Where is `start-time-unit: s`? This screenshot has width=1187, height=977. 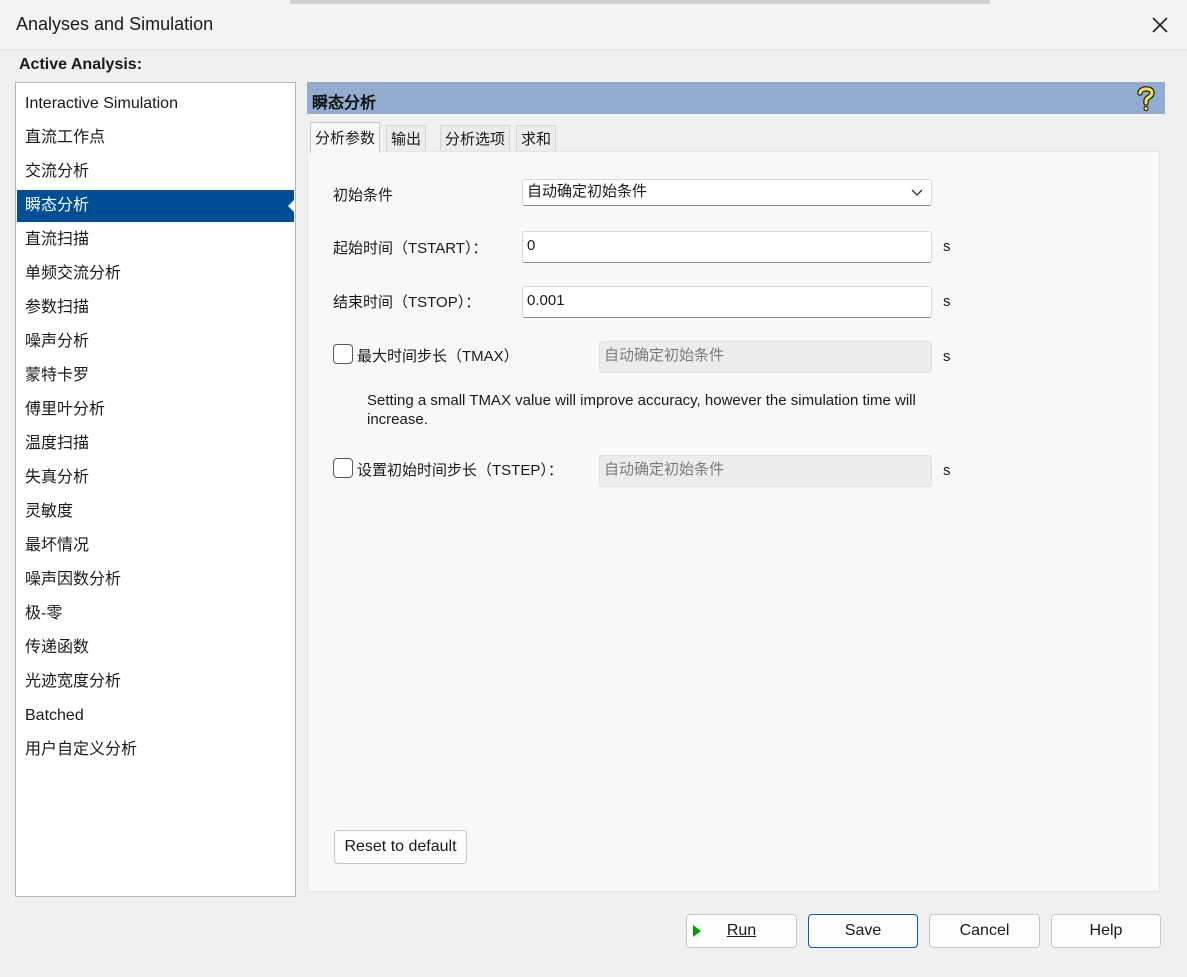
start-time-unit: s is located at coordinates (947, 246).